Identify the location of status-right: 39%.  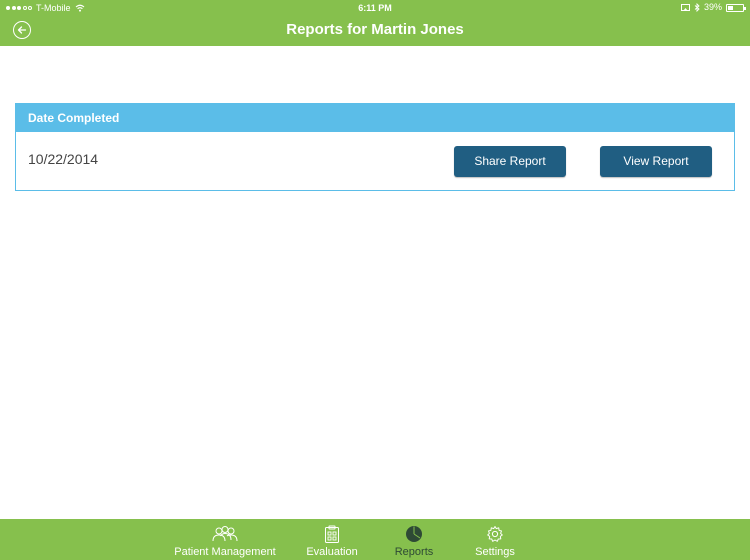
(713, 7).